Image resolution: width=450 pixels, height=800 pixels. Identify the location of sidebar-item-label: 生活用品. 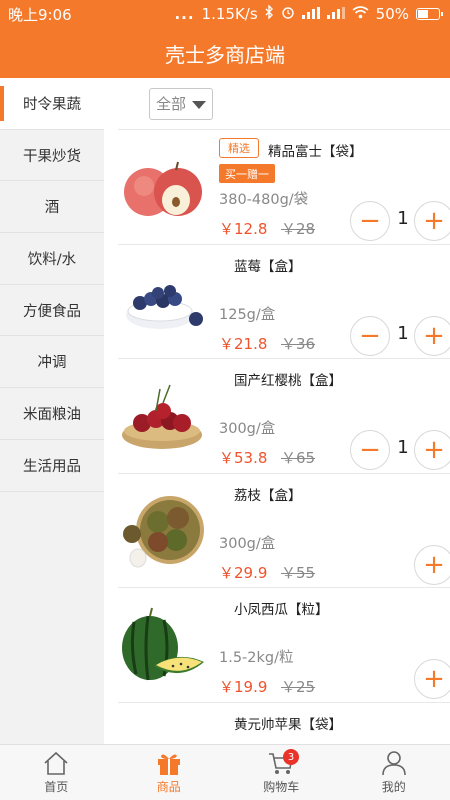
(52, 466).